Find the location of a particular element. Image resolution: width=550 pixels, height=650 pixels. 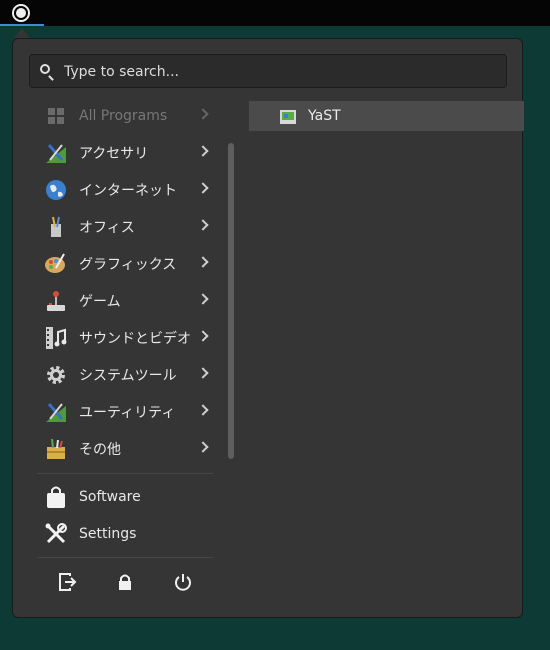

logout-button is located at coordinates (67, 582).